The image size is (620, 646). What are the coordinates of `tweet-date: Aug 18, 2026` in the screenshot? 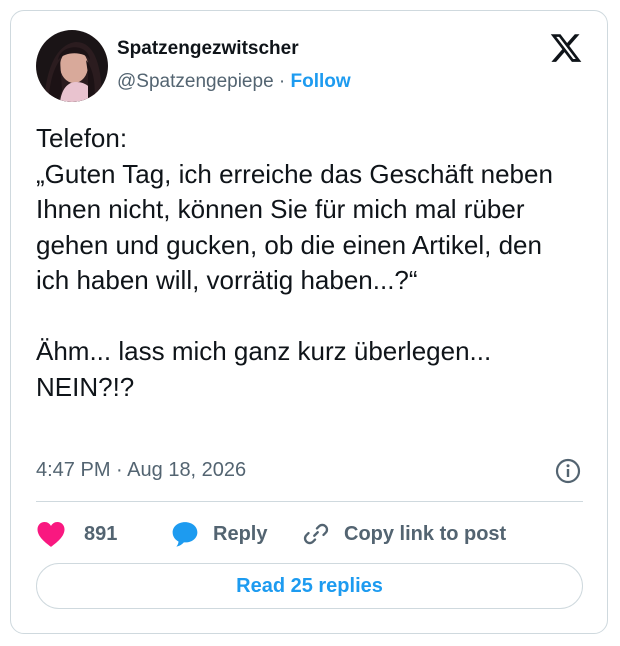 It's located at (187, 470).